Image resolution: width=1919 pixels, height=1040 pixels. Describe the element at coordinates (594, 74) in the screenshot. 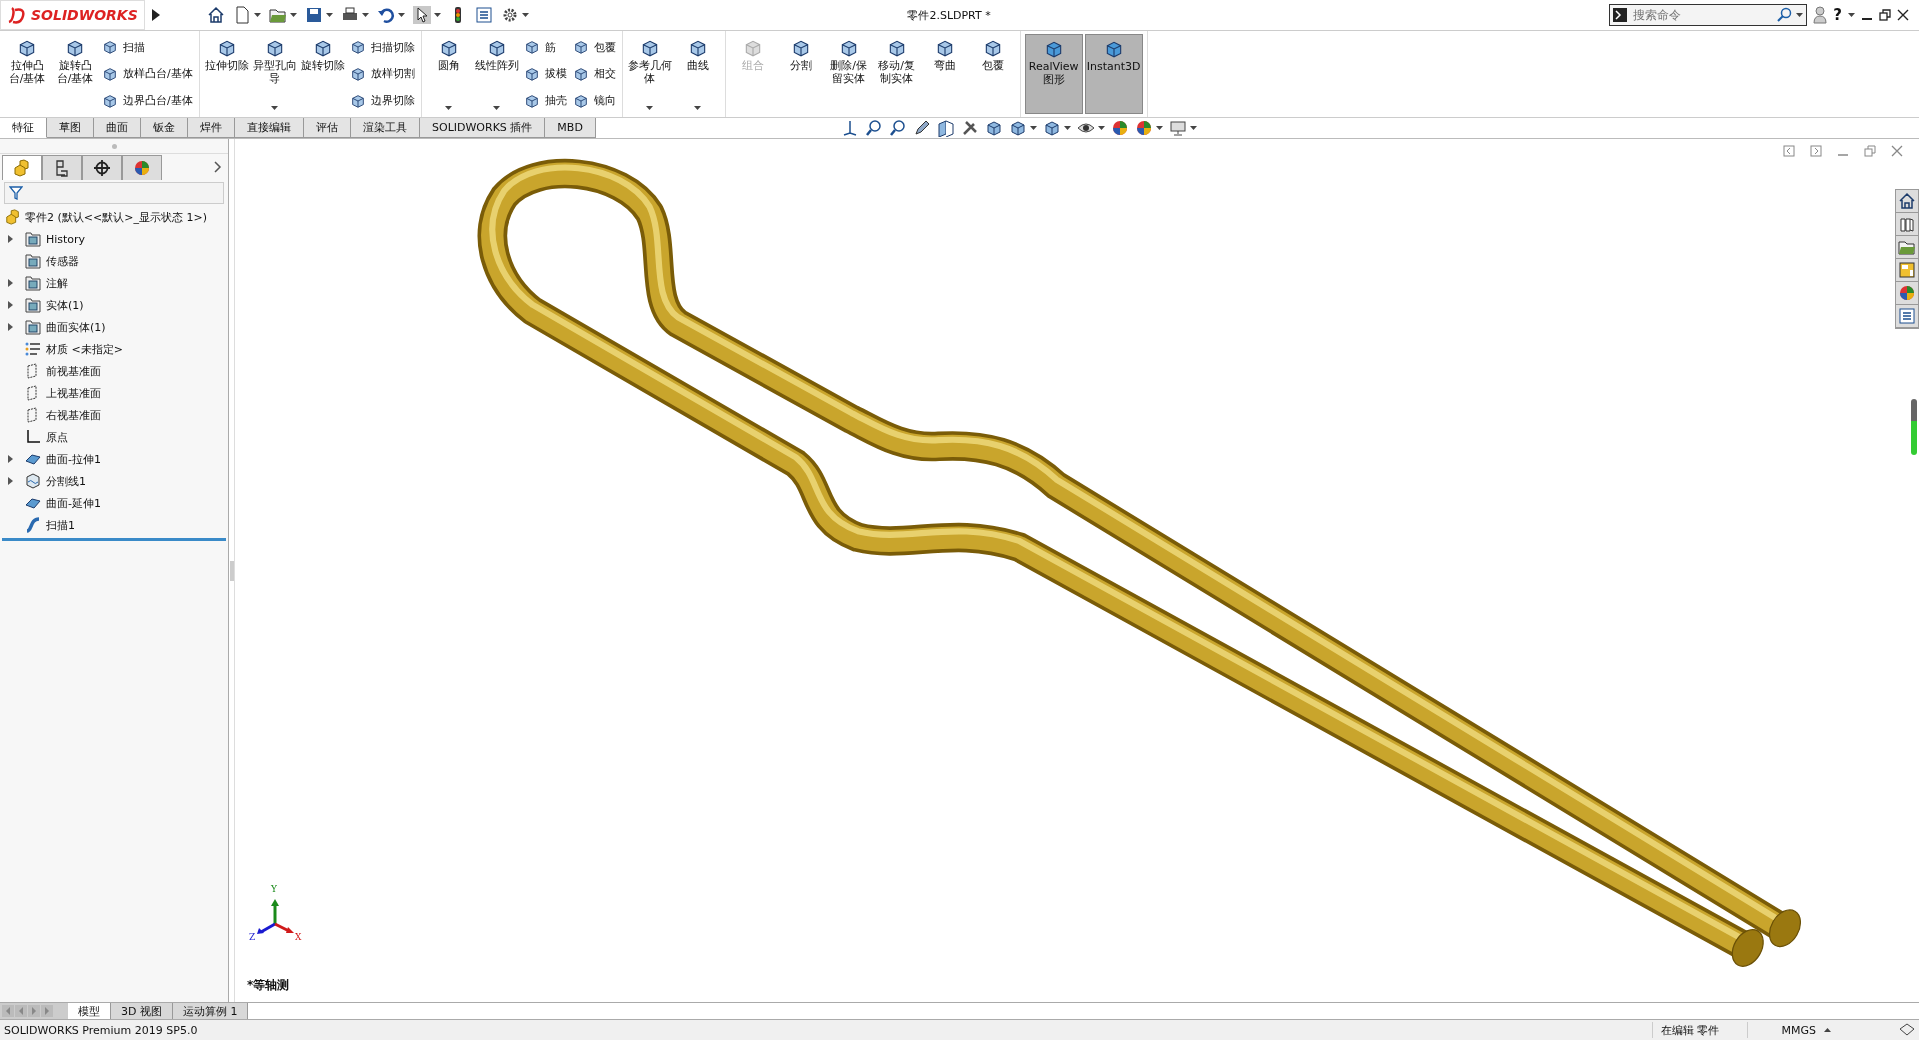

I see `ribbon-button: 相交` at that location.